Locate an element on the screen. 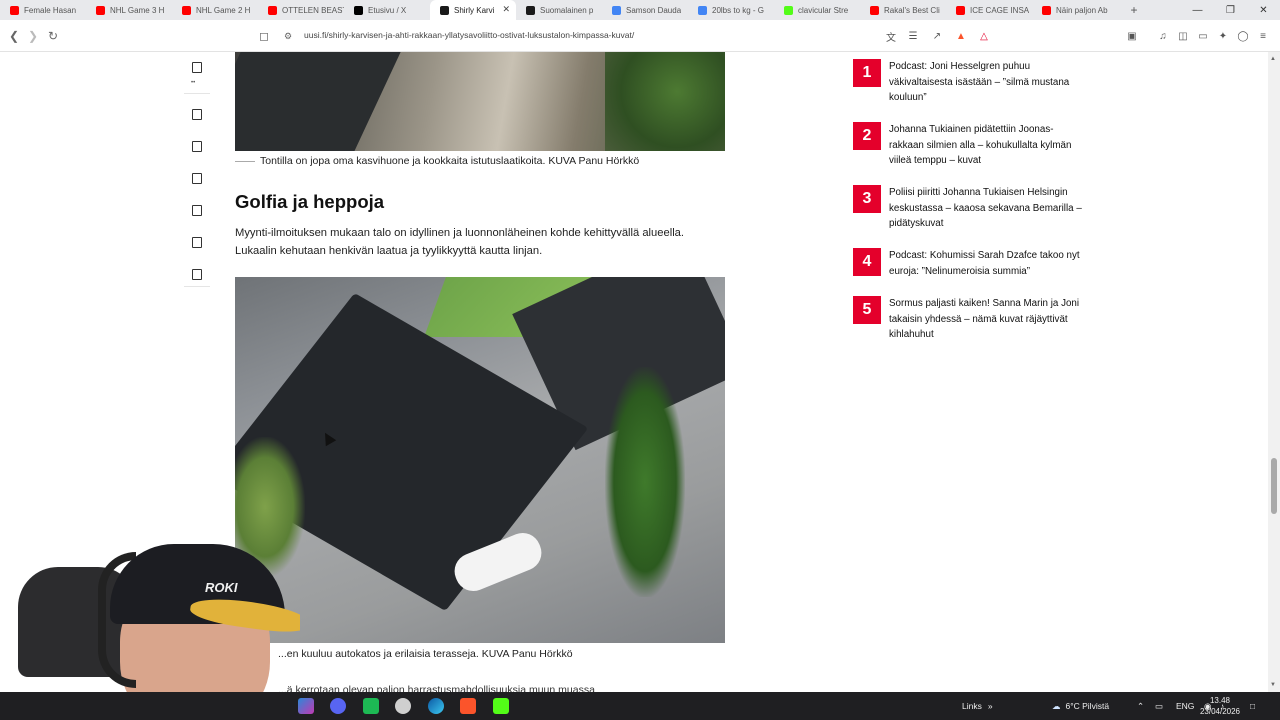  reader-icon: ☰ is located at coordinates (913, 36).